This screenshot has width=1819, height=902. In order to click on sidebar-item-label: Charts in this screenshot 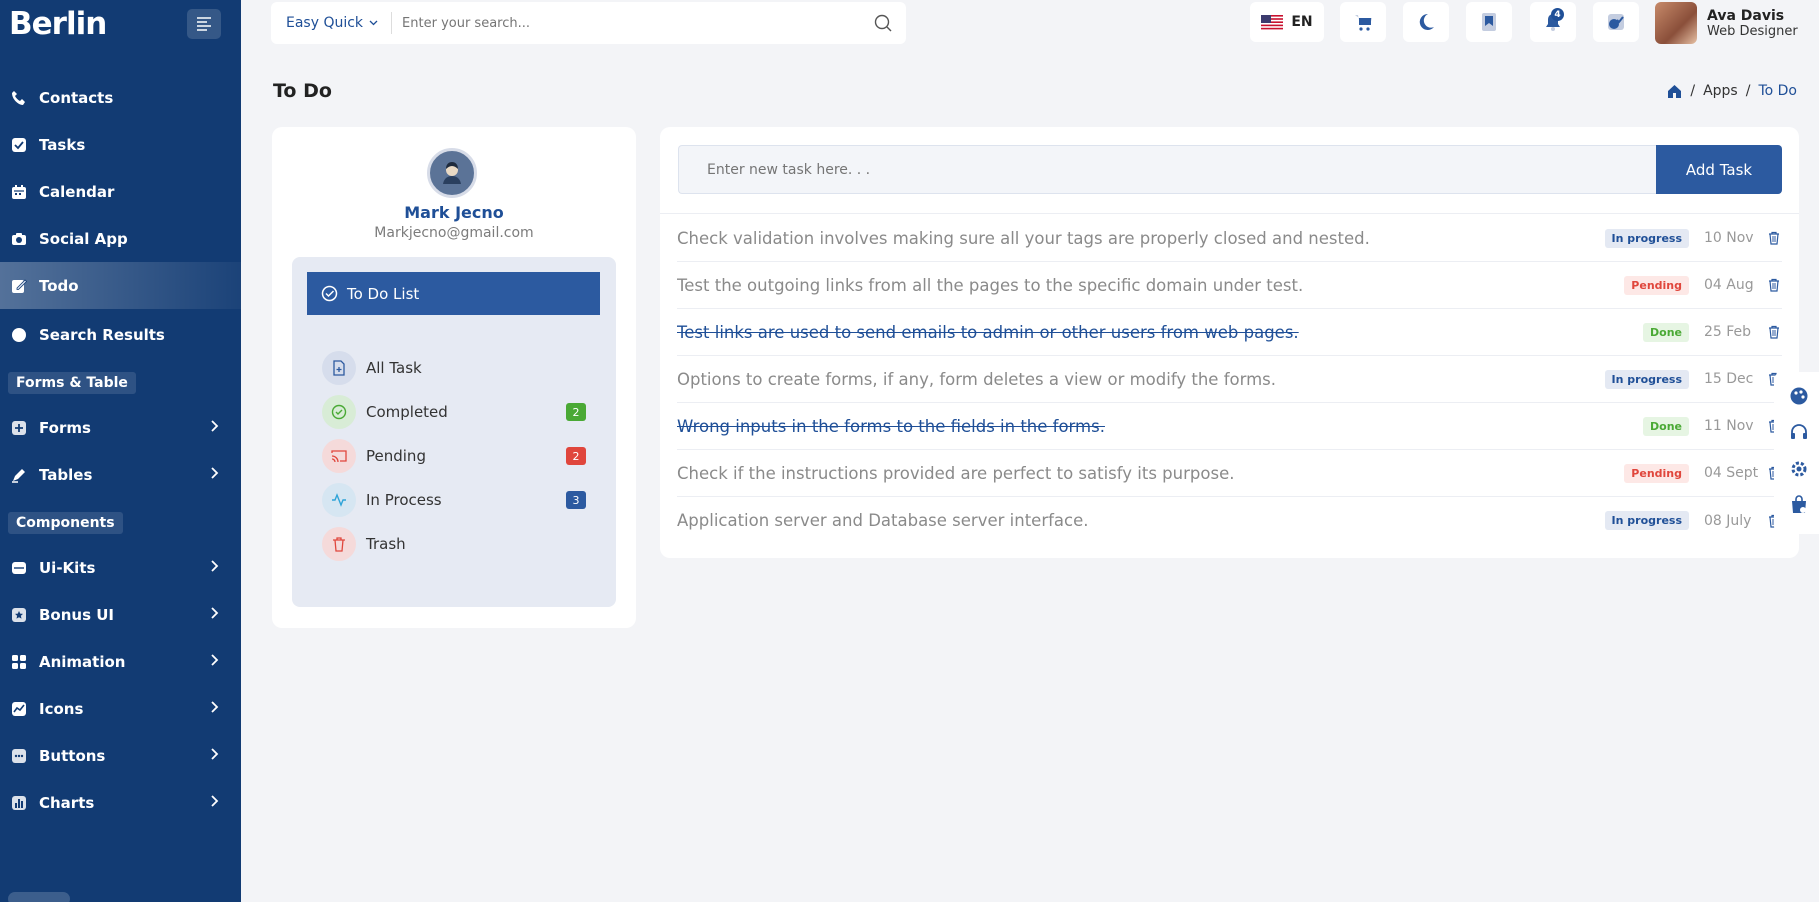, I will do `click(67, 802)`.